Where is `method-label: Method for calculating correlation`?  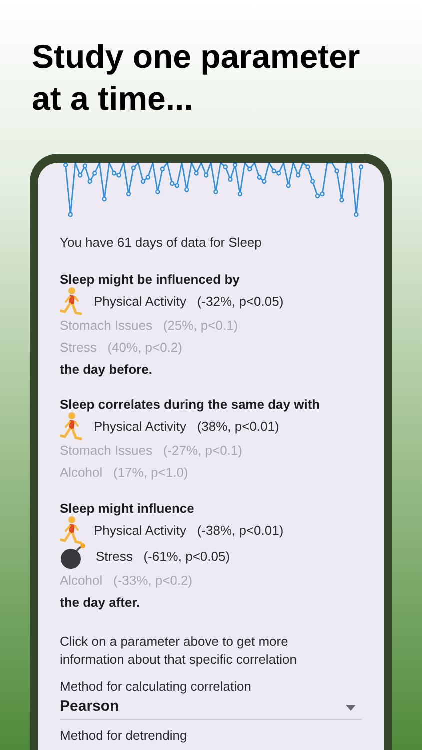
method-label: Method for calculating correlation is located at coordinates (156, 687).